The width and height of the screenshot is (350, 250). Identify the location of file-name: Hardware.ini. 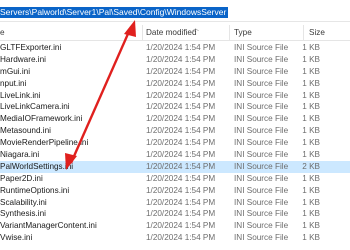
(23, 59).